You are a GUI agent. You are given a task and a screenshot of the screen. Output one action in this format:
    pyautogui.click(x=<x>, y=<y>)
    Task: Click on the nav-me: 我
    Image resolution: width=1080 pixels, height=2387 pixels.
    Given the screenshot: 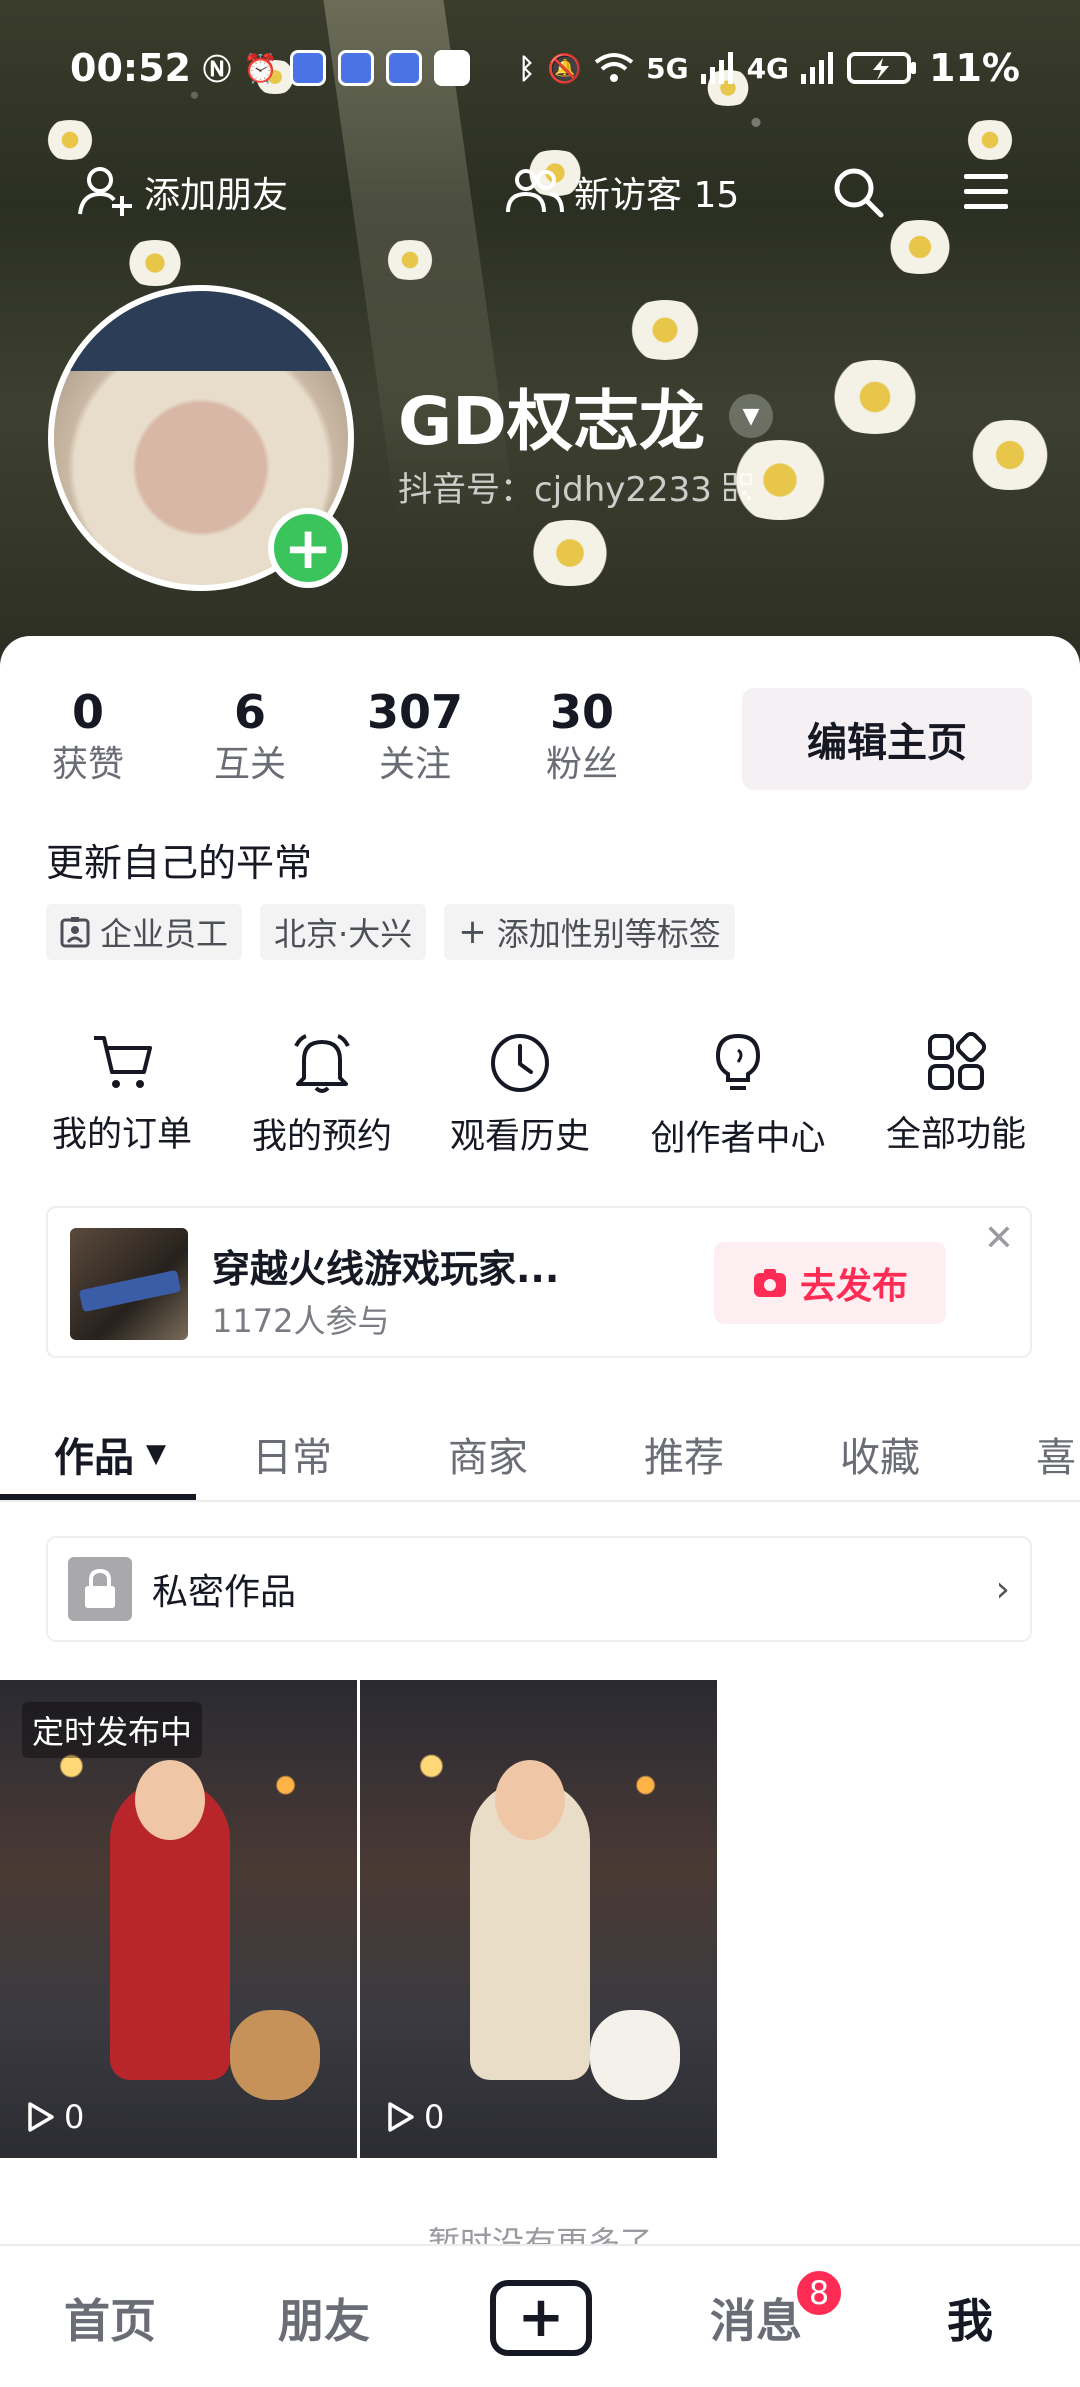 What is the action you would take?
    pyautogui.click(x=970, y=2316)
    